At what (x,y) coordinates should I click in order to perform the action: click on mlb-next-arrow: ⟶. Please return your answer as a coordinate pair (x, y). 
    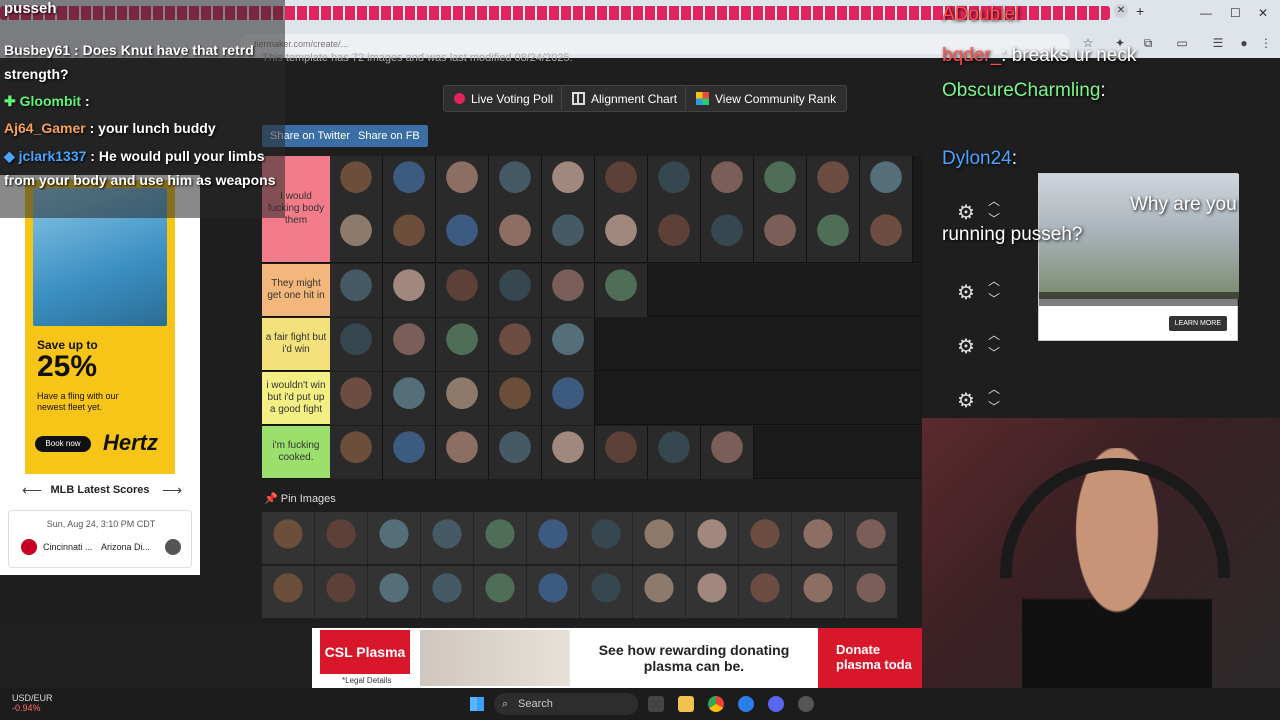
    Looking at the image, I should click on (172, 490).